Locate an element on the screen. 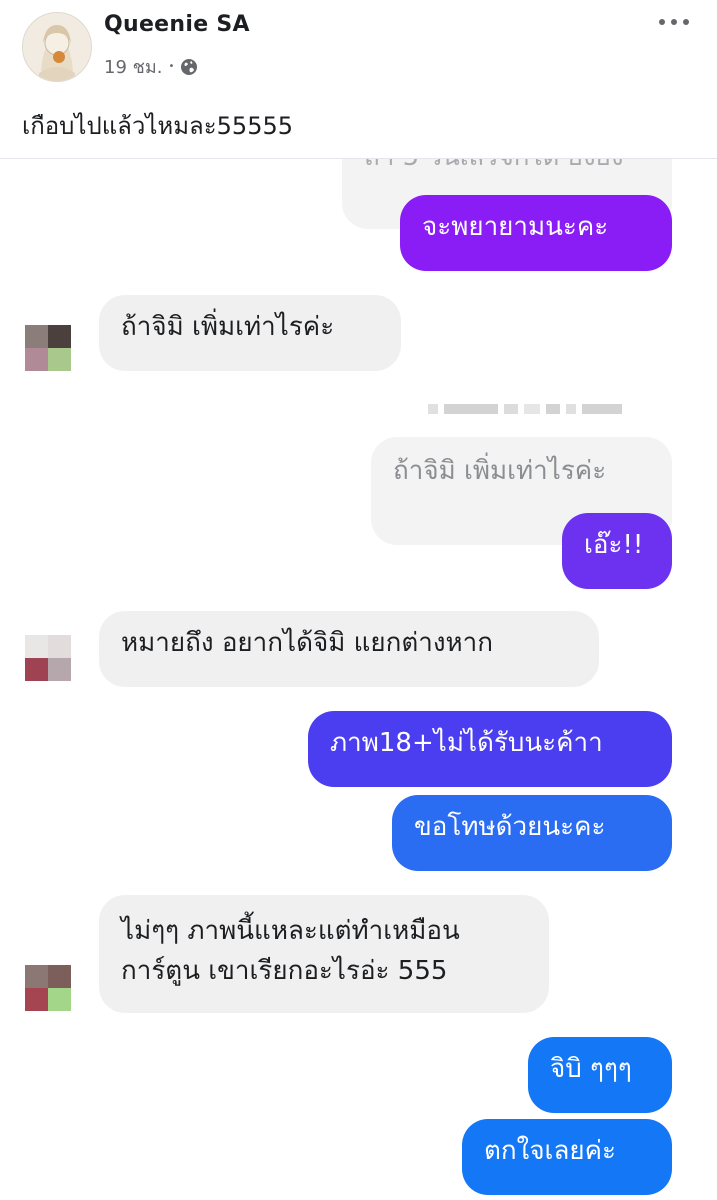  message-chibi-text: จิบิ ๆๆๆ is located at coordinates (591, 1069).